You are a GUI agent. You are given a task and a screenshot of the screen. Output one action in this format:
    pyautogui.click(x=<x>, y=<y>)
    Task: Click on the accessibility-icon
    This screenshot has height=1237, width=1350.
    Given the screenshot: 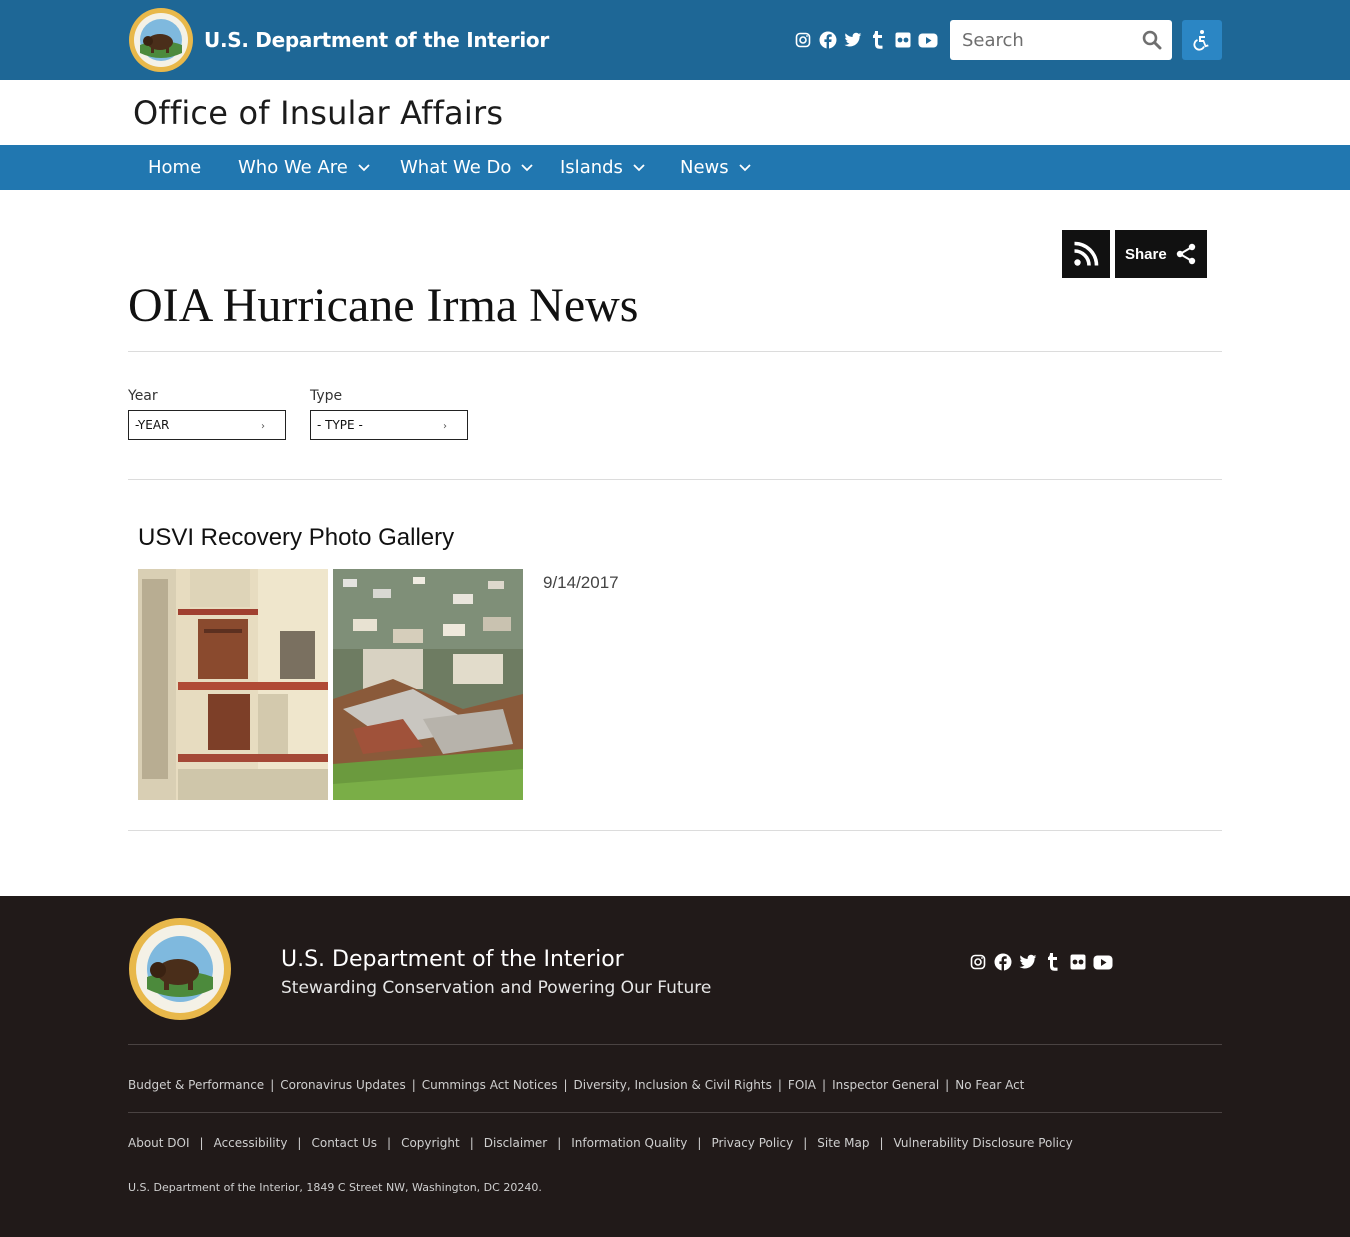 What is the action you would take?
    pyautogui.click(x=1202, y=40)
    